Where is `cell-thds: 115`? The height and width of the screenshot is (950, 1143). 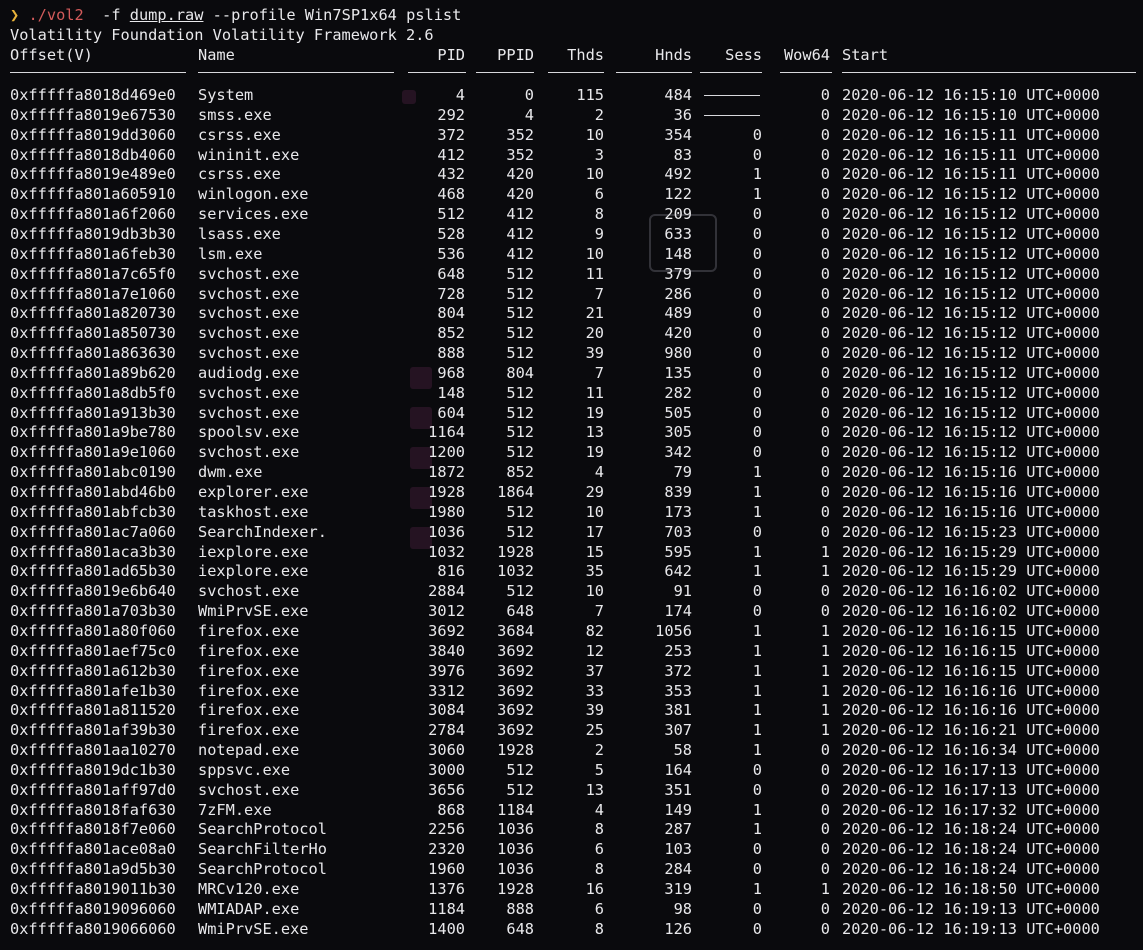
cell-thds: 115 is located at coordinates (590, 95).